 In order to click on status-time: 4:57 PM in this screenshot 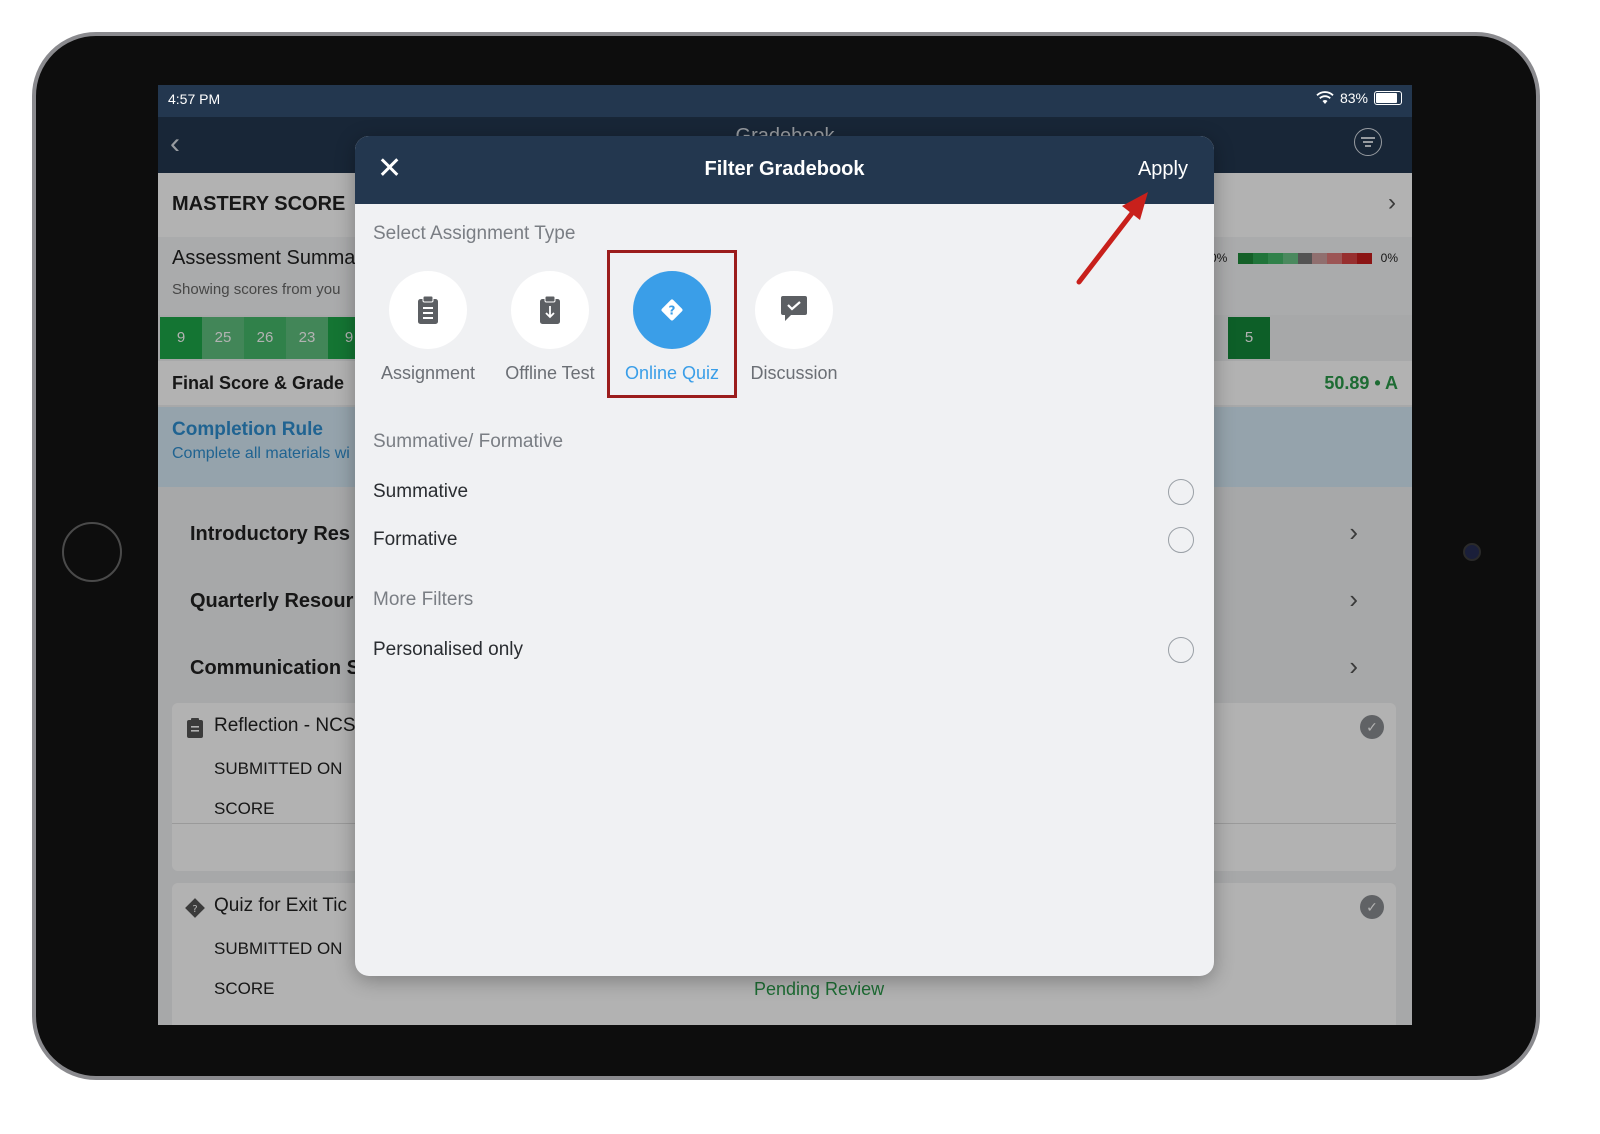, I will do `click(194, 99)`.